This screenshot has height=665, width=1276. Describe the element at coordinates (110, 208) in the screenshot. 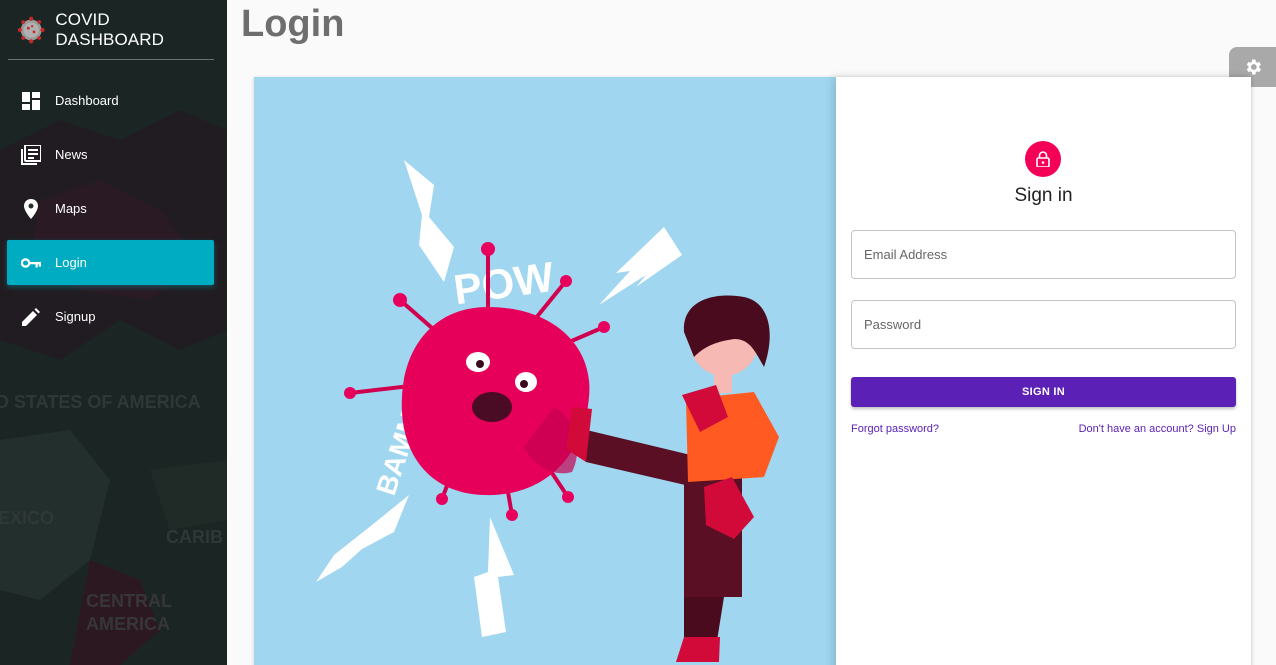

I see `sidebar-item-maps: Maps` at that location.